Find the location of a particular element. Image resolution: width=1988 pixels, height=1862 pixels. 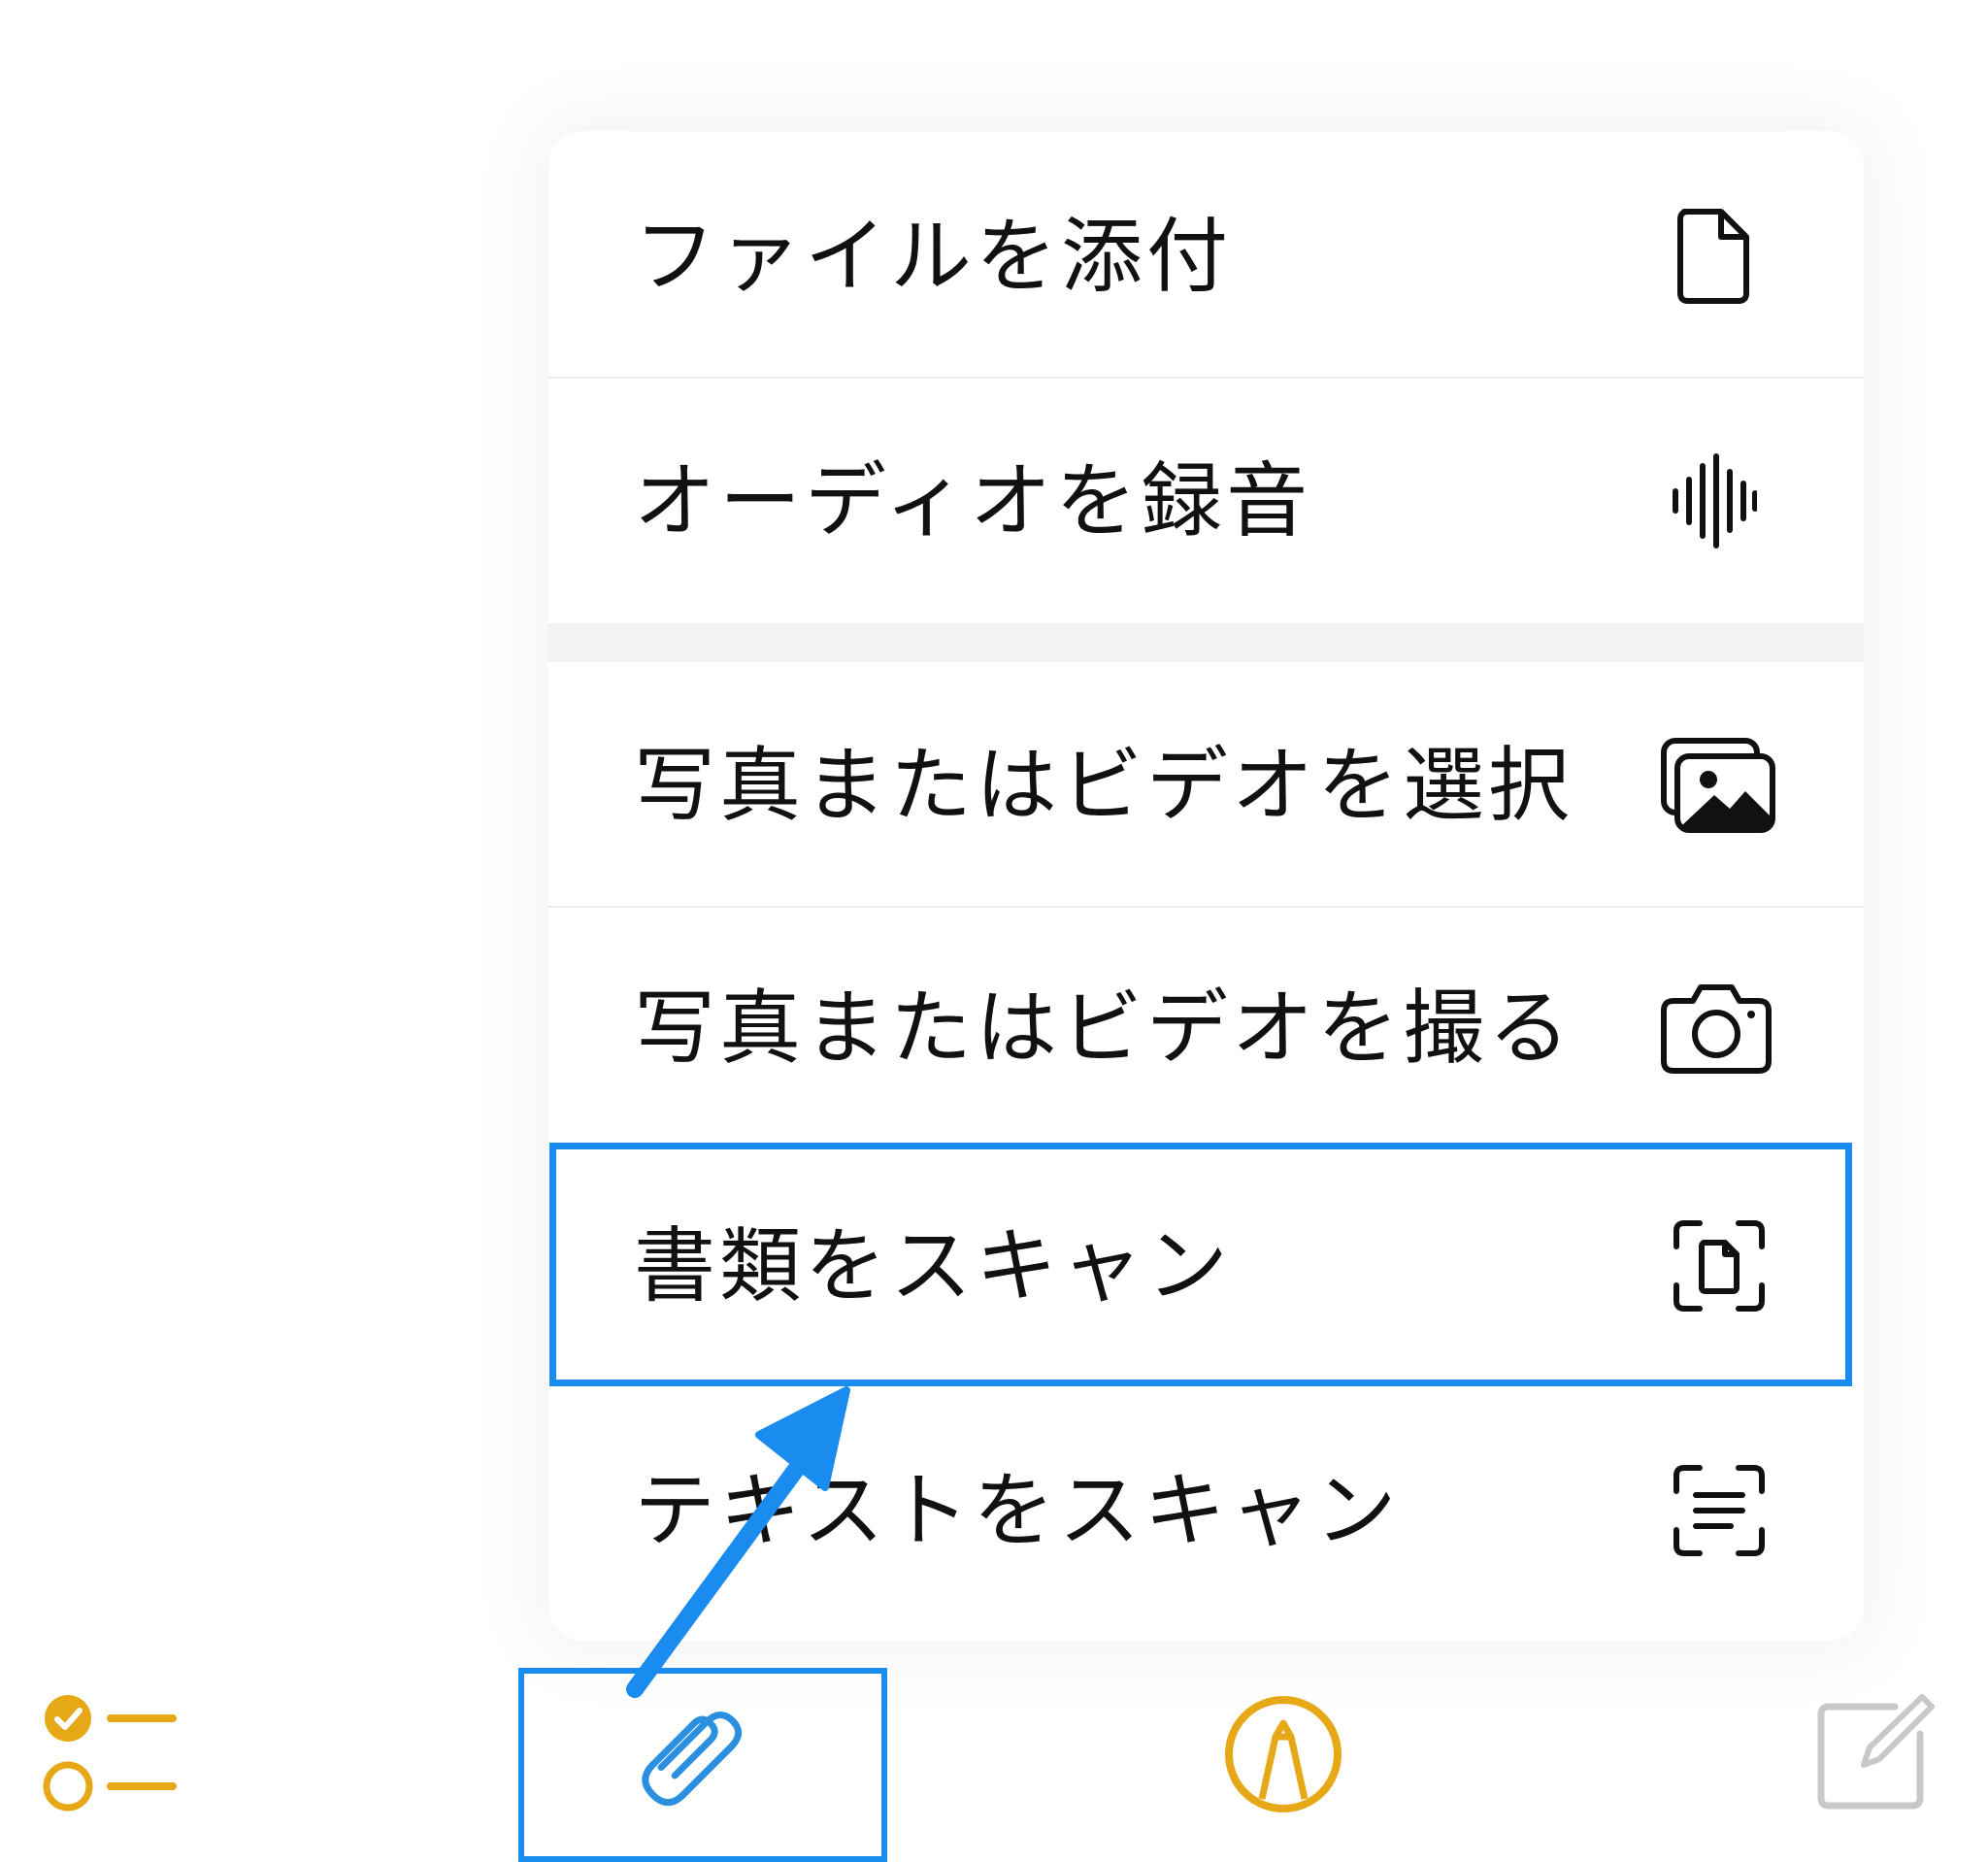

menu-item-take-photo-video: 写真またはビデオを撮る is located at coordinates (1206, 1028).